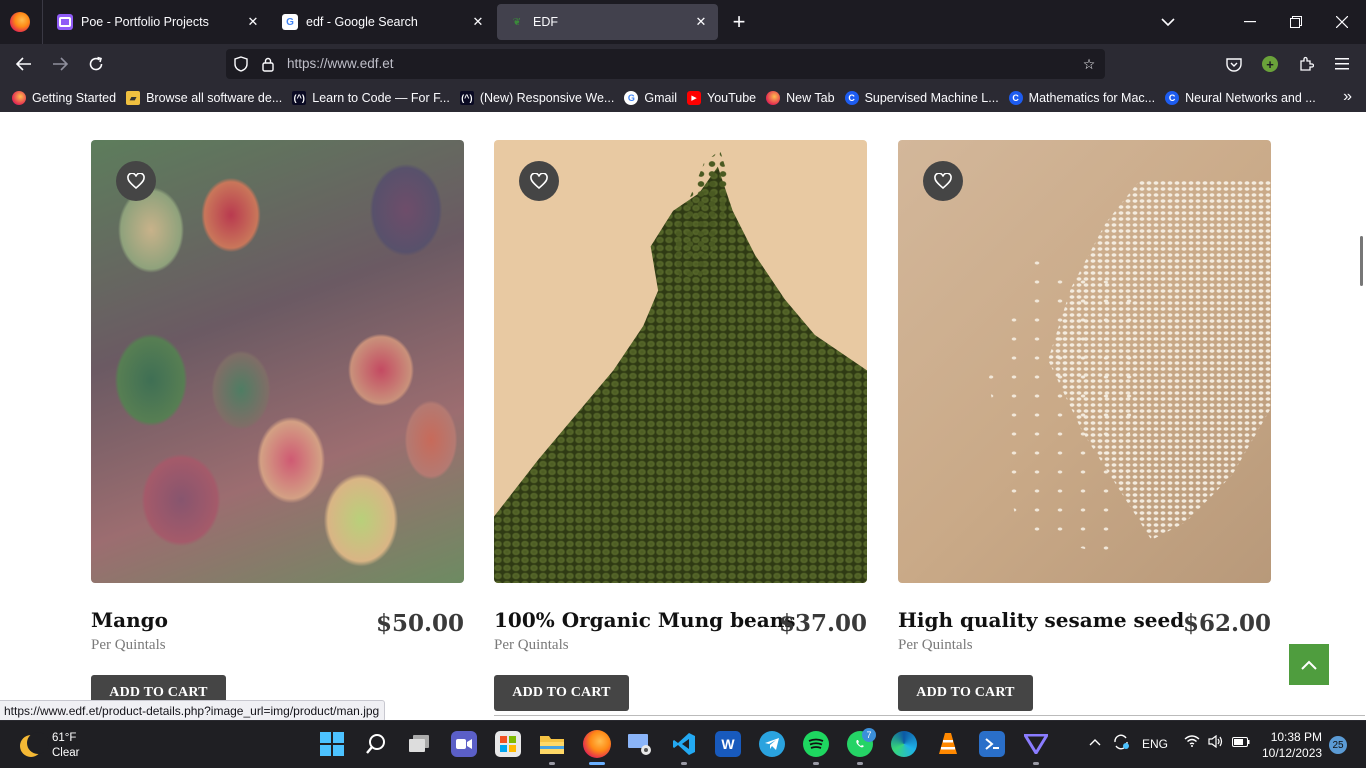  What do you see at coordinates (517, 22) in the screenshot?
I see `edf-leaf-icon: ❦` at bounding box center [517, 22].